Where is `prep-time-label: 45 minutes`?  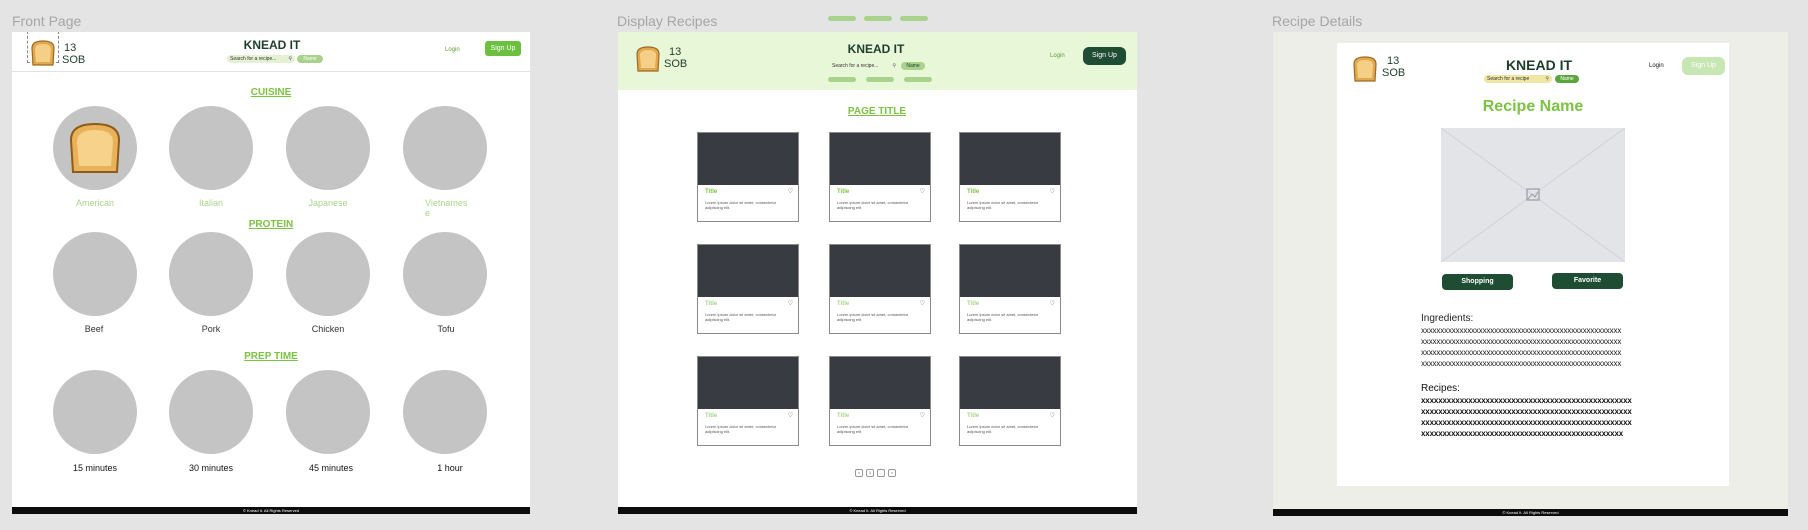
prep-time-label: 45 minutes is located at coordinates (331, 468).